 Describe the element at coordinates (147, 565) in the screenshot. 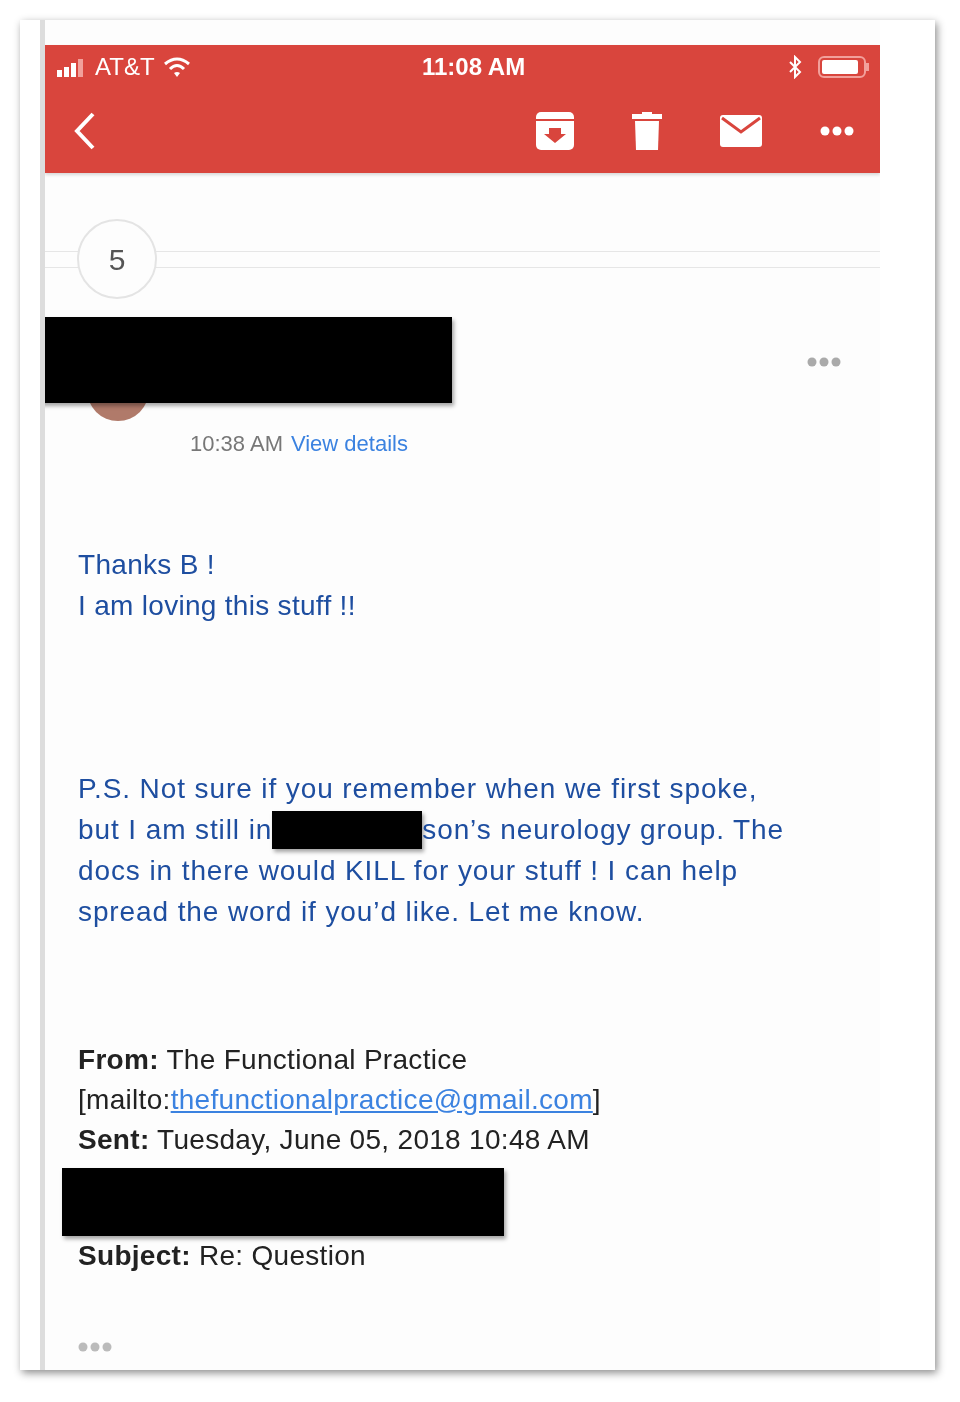

I see `greeting-line: Thanks B !` at that location.